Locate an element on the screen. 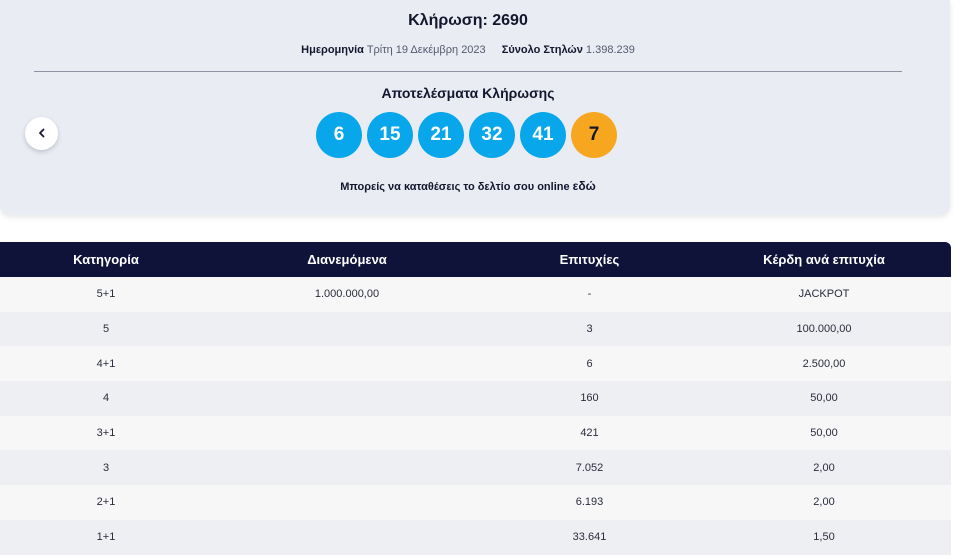 Image resolution: width=960 pixels, height=560 pixels. previous-draw-button is located at coordinates (41, 133).